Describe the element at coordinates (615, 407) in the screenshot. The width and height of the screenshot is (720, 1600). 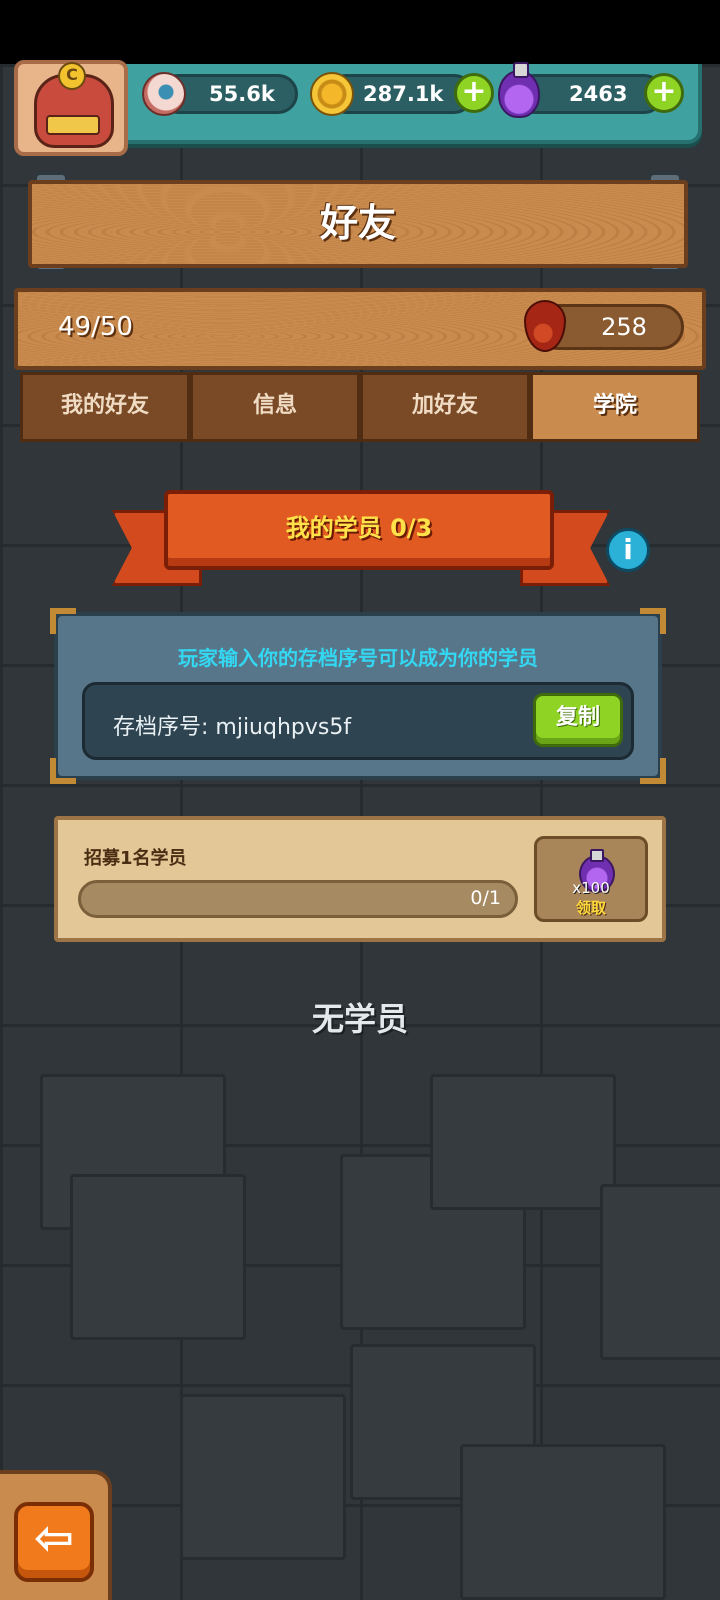
I see `tab-academy: 学院` at that location.